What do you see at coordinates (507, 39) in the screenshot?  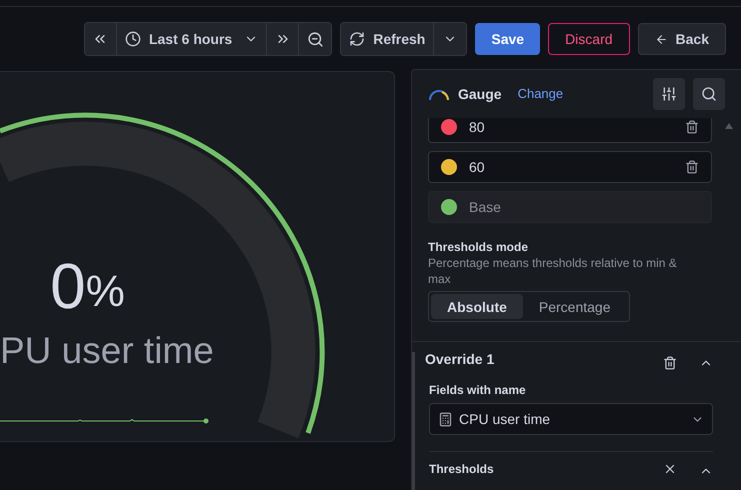 I see `save-button: Save` at bounding box center [507, 39].